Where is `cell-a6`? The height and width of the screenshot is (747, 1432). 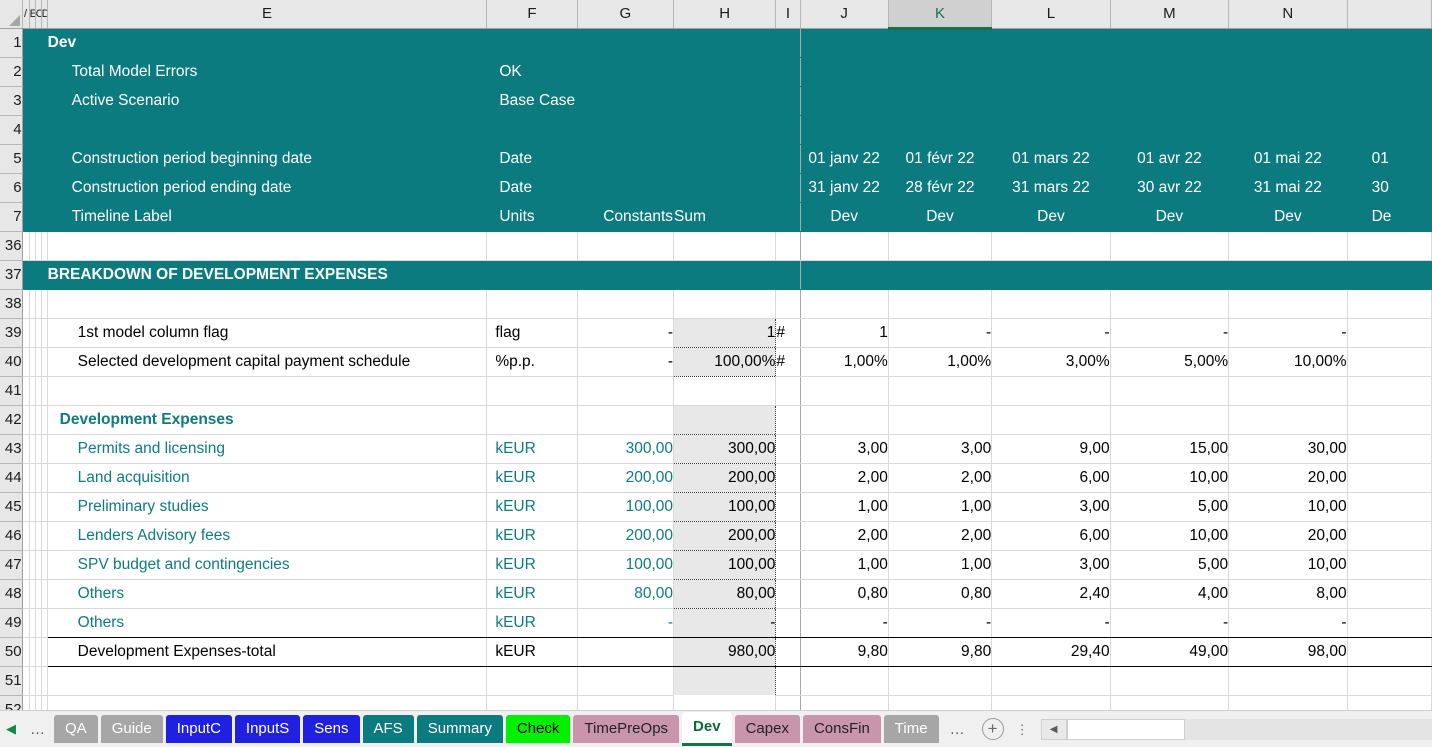 cell-a6 is located at coordinates (26, 188).